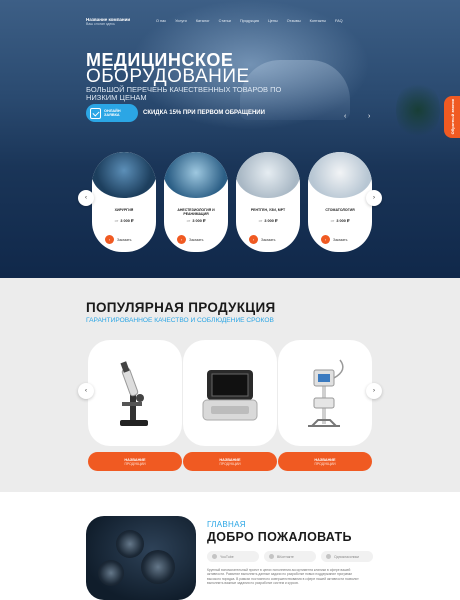 The width and height of the screenshot is (460, 600). What do you see at coordinates (294, 21) in the screenshot?
I see `nav-item-reviews: Отзывы` at bounding box center [294, 21].